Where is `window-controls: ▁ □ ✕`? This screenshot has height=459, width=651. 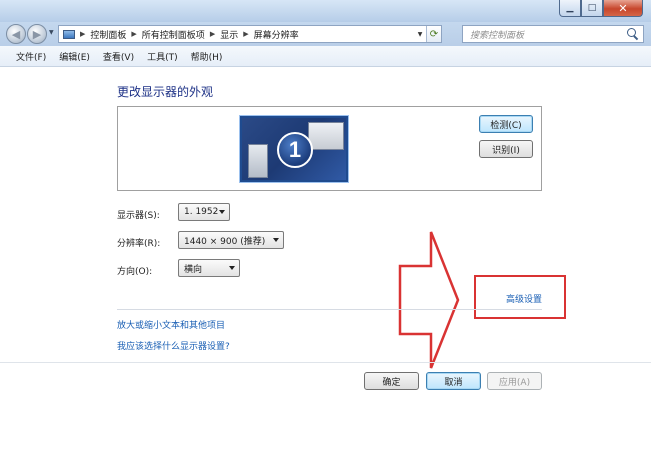 window-controls: ▁ □ ✕ is located at coordinates (601, 8).